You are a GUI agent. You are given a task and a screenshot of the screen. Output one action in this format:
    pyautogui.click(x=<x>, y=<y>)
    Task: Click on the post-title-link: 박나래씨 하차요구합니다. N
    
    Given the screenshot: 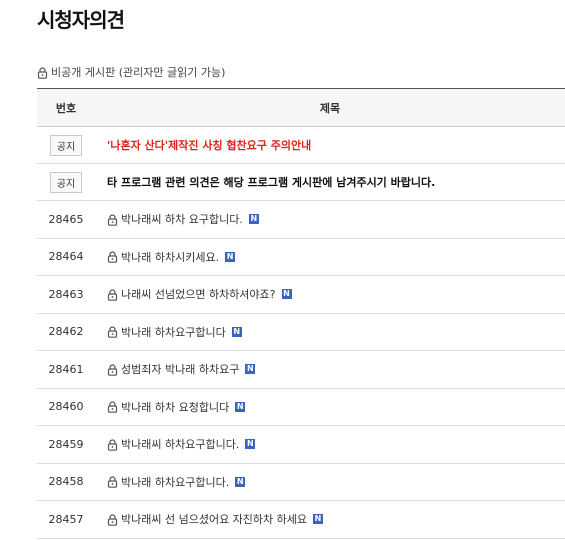 What is the action you would take?
    pyautogui.click(x=181, y=444)
    